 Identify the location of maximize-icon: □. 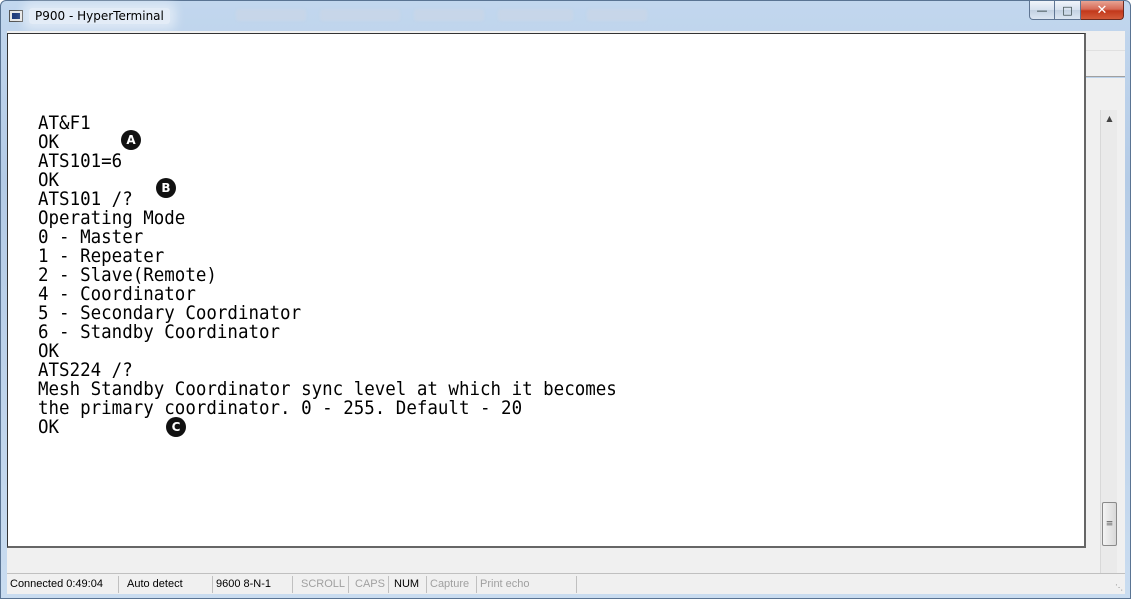
(1067, 10).